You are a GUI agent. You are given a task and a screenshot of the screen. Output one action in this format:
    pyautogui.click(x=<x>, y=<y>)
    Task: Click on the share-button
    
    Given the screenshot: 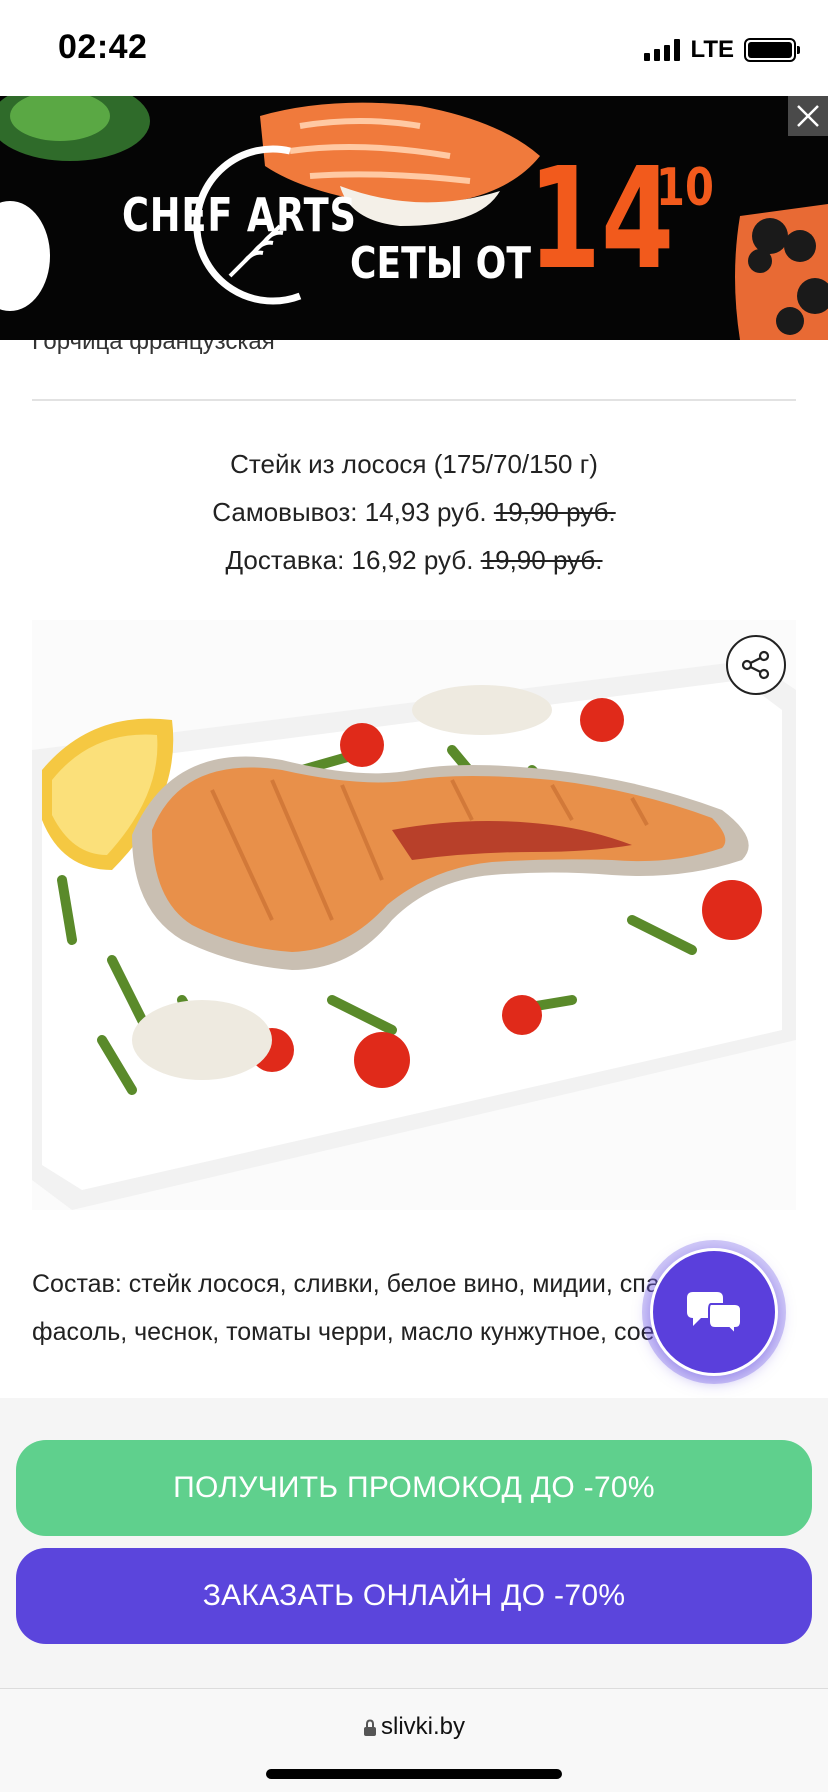 What is the action you would take?
    pyautogui.click(x=756, y=665)
    